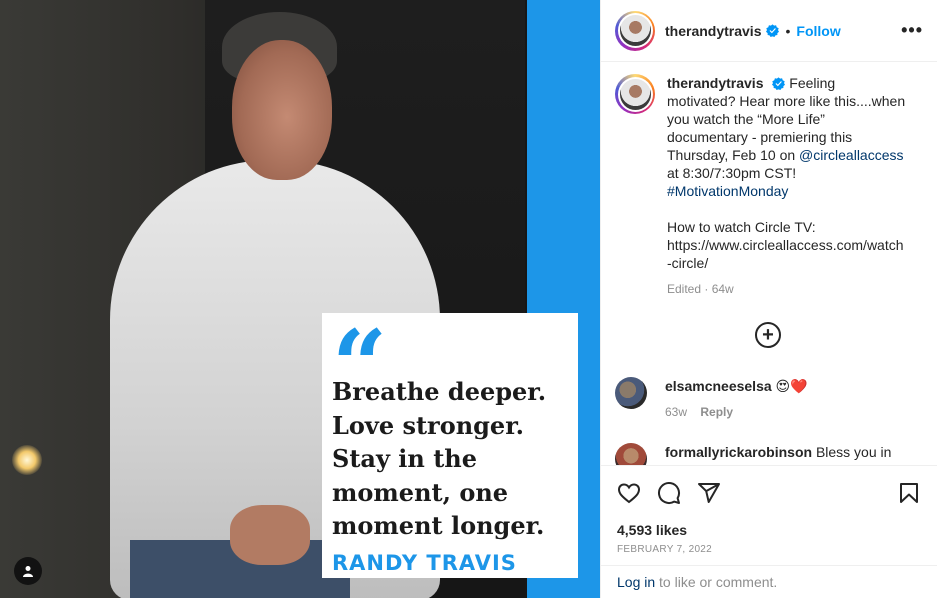  Describe the element at coordinates (438, 526) in the screenshot. I see `quote-line: moment longer.` at that location.